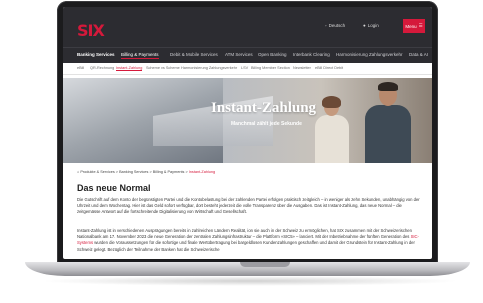  I want to click on subnav-item-scheme: Scheme vs Scheme, so click(163, 68).